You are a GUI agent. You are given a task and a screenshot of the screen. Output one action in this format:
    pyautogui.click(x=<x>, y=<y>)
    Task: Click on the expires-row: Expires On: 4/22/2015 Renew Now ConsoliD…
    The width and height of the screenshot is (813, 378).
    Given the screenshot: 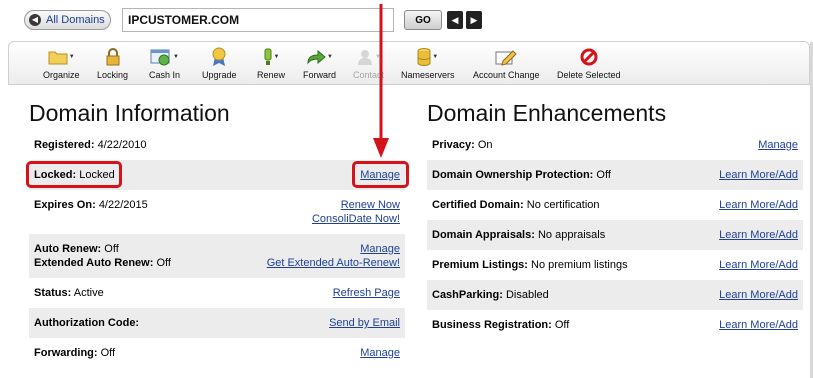 What is the action you would take?
    pyautogui.click(x=217, y=212)
    